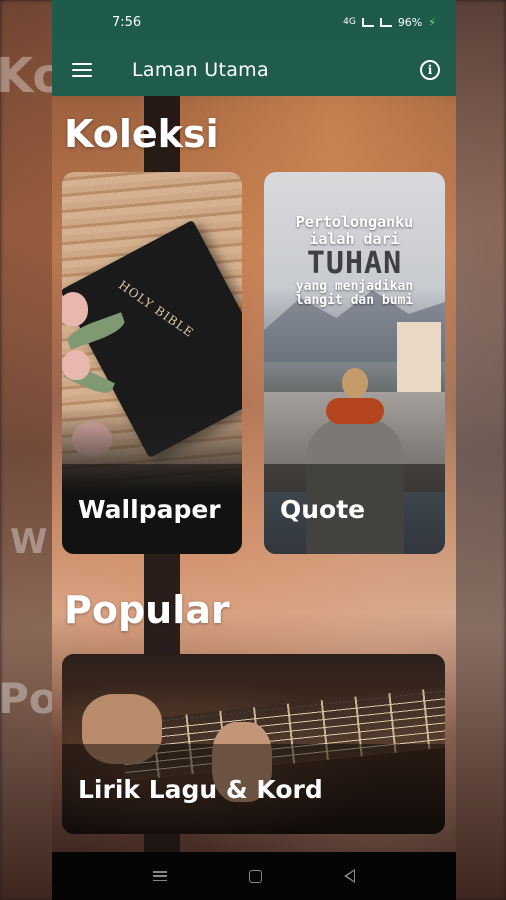  Describe the element at coordinates (152, 509) in the screenshot. I see `wallpaper-card-label: Wallpaper` at that location.